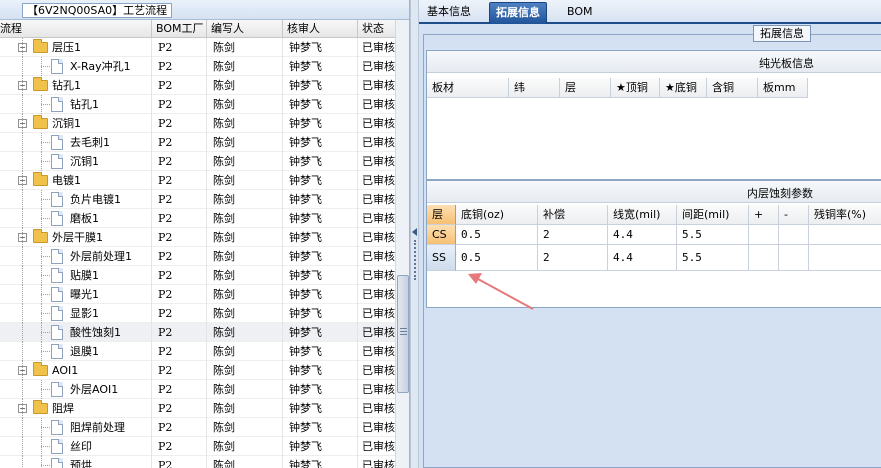 The image size is (881, 468). What do you see at coordinates (76, 85) in the screenshot?
I see `tree-node-cell: − 钻孔1` at bounding box center [76, 85].